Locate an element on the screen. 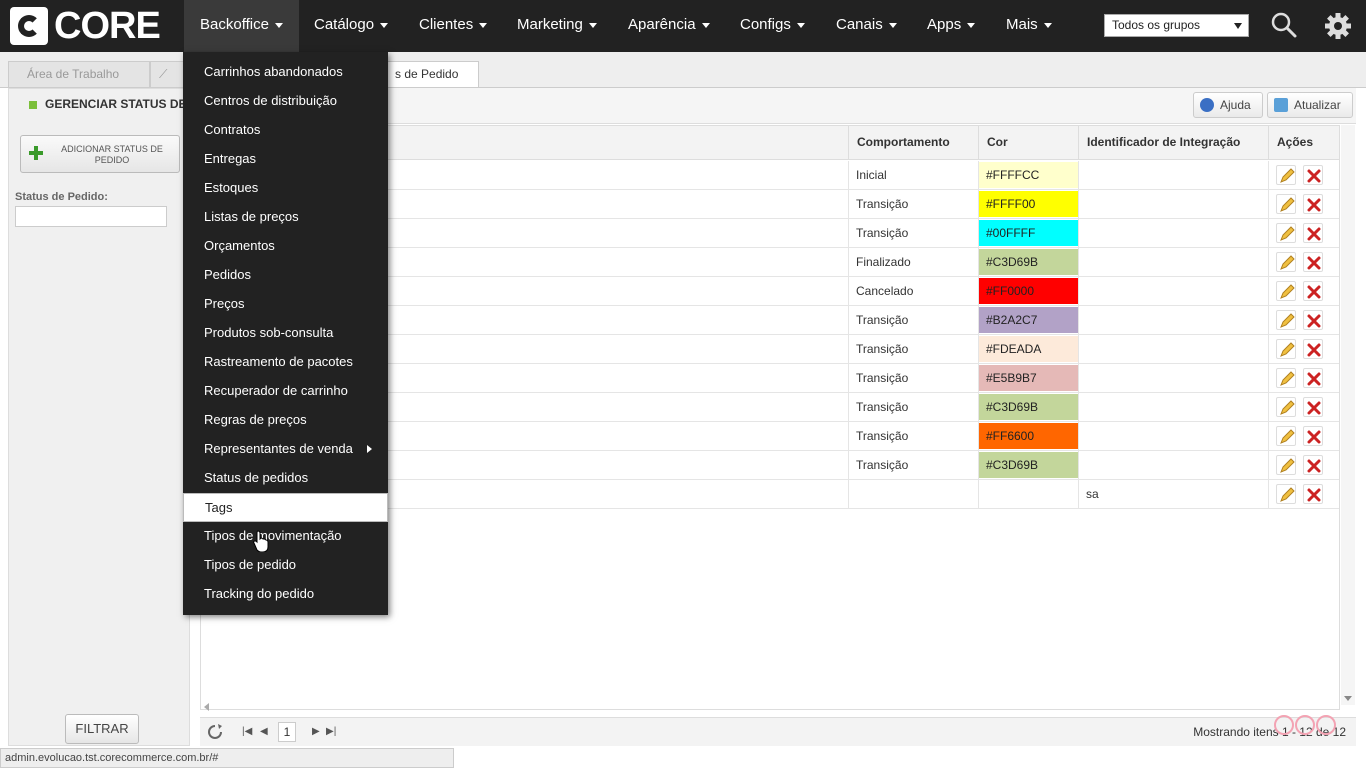  help-button: Ajuda is located at coordinates (1228, 105).